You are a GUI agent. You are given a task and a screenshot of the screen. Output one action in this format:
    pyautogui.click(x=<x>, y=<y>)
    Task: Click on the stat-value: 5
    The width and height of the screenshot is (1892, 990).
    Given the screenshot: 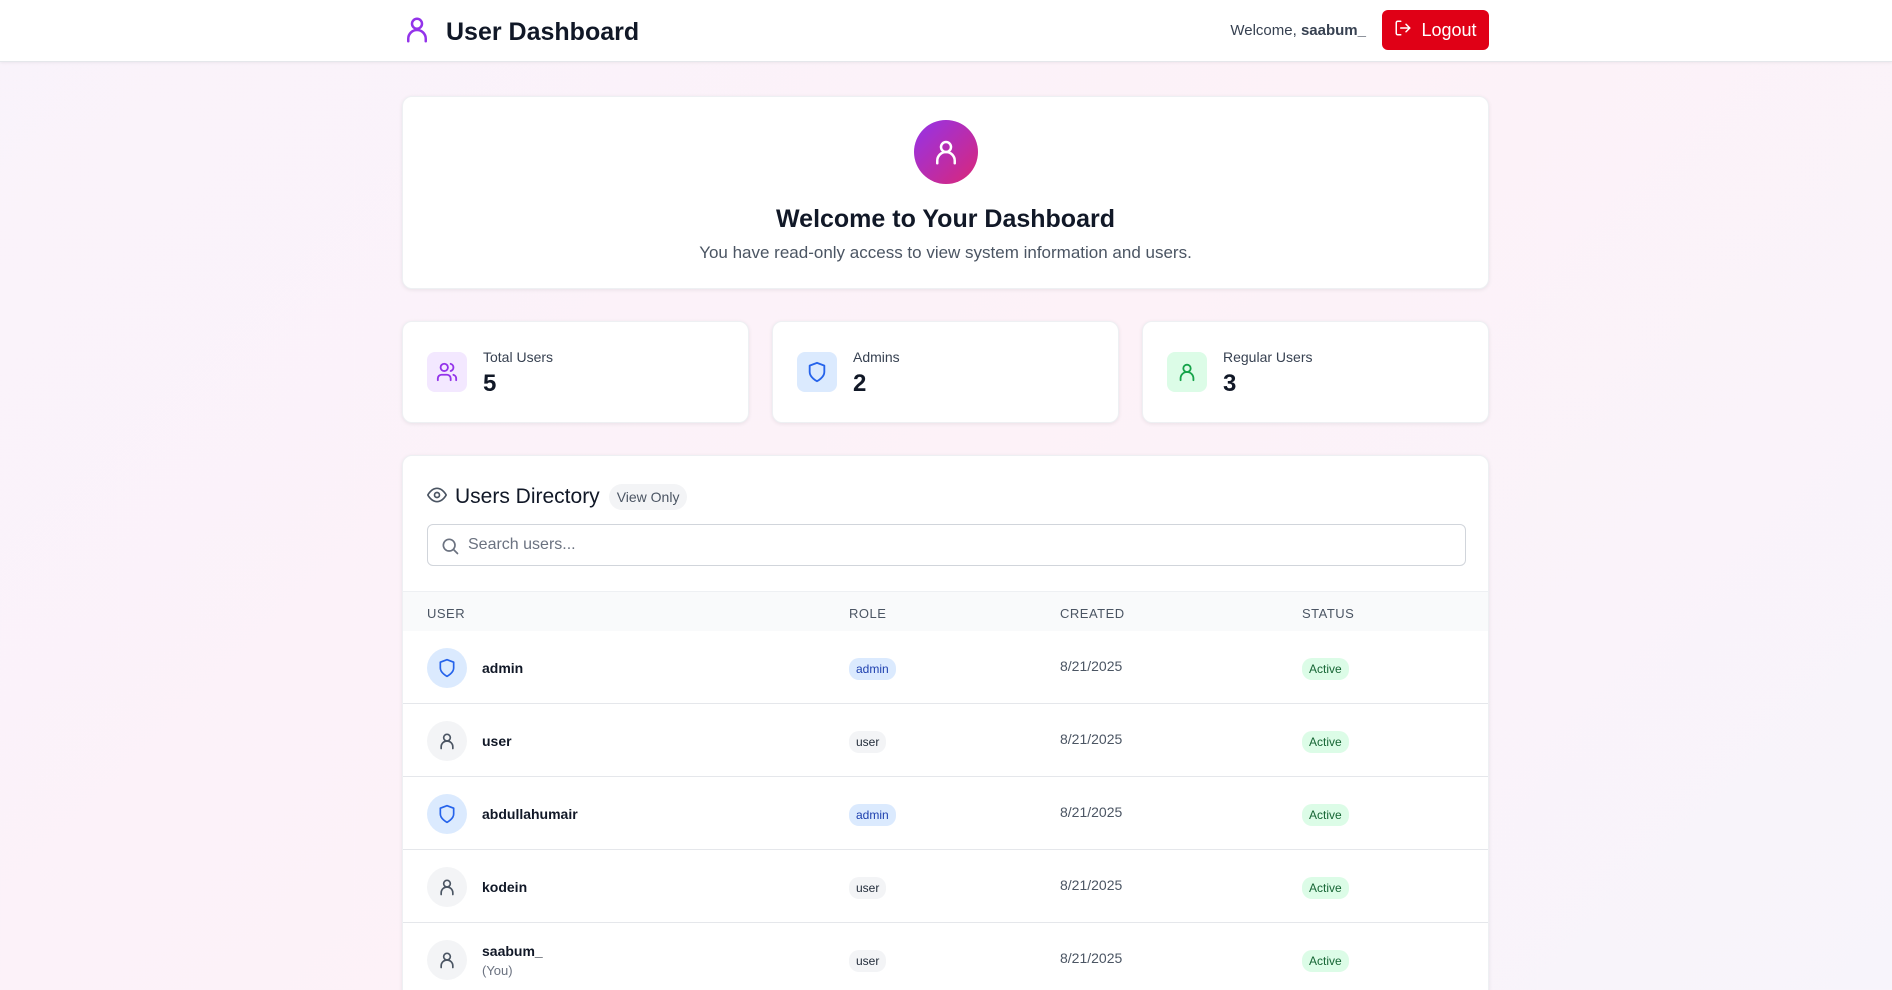 What is the action you would take?
    pyautogui.click(x=490, y=383)
    